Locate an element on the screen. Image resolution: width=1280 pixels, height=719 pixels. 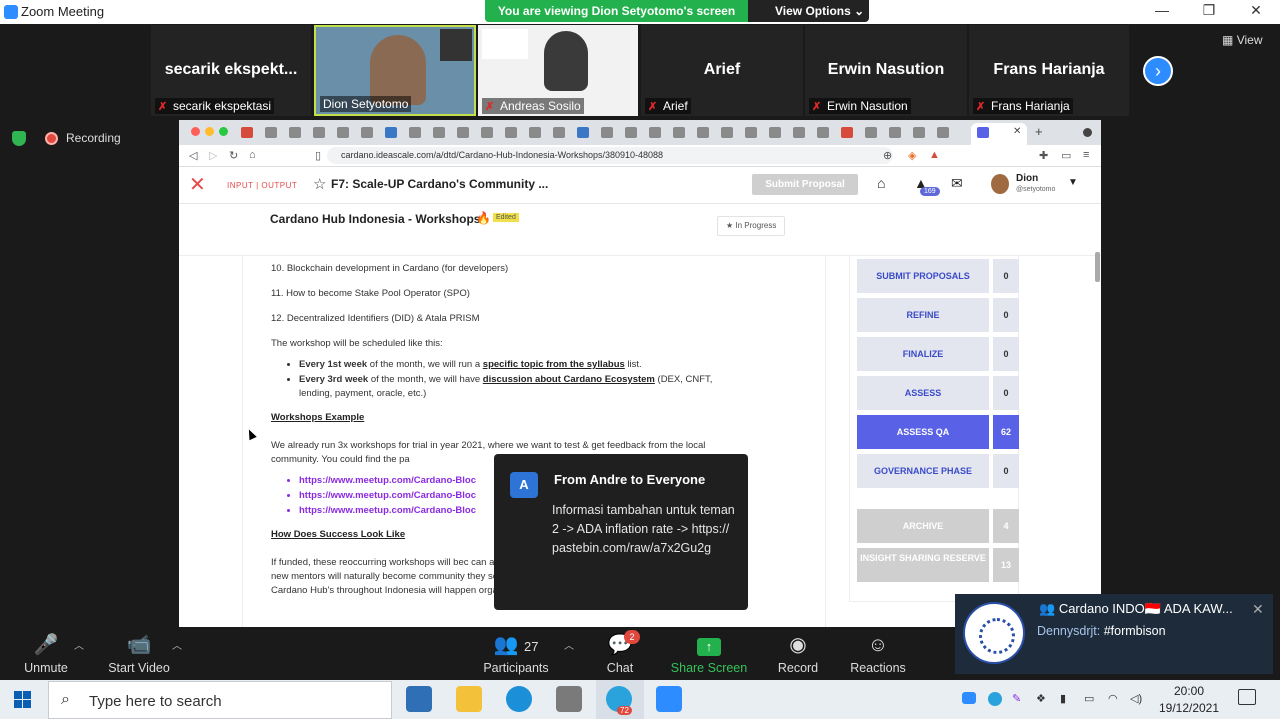
page-scrollbar is located at coordinates (1097, 267).